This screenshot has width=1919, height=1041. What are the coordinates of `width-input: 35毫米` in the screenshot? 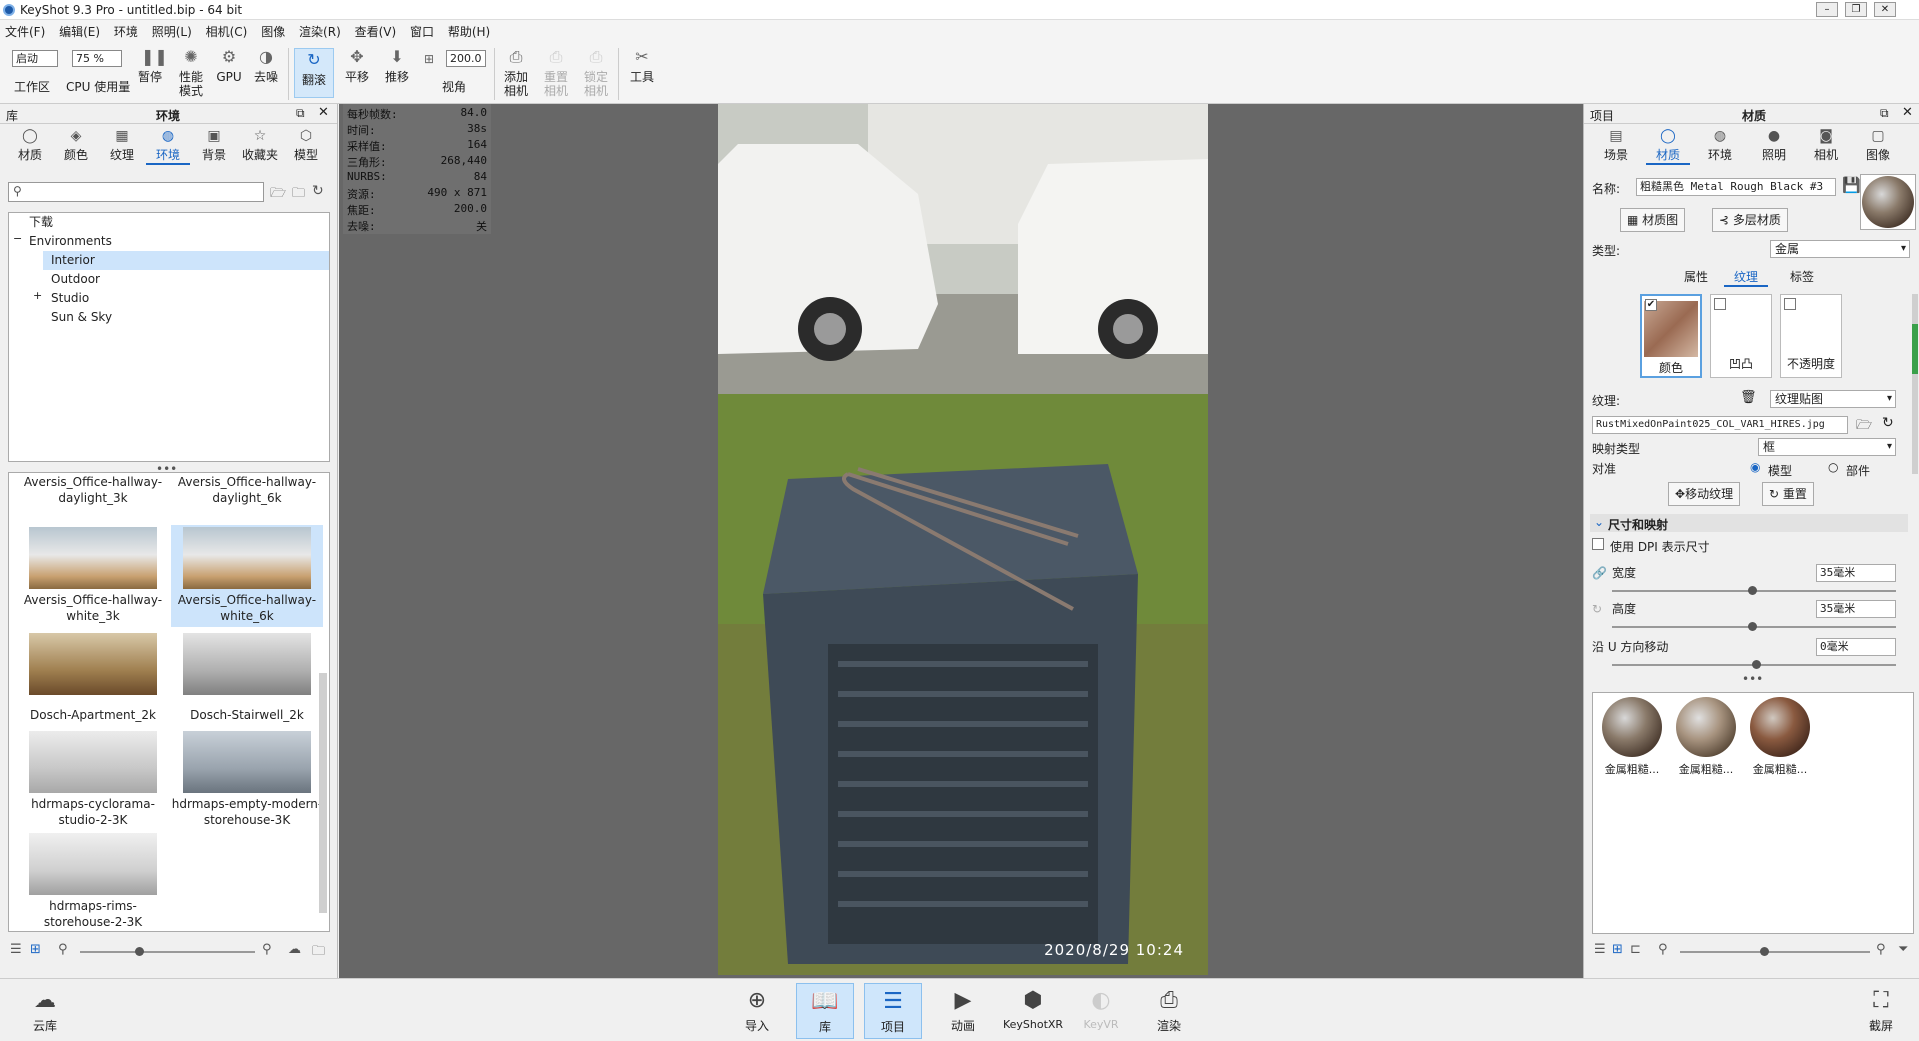 It's located at (1856, 573).